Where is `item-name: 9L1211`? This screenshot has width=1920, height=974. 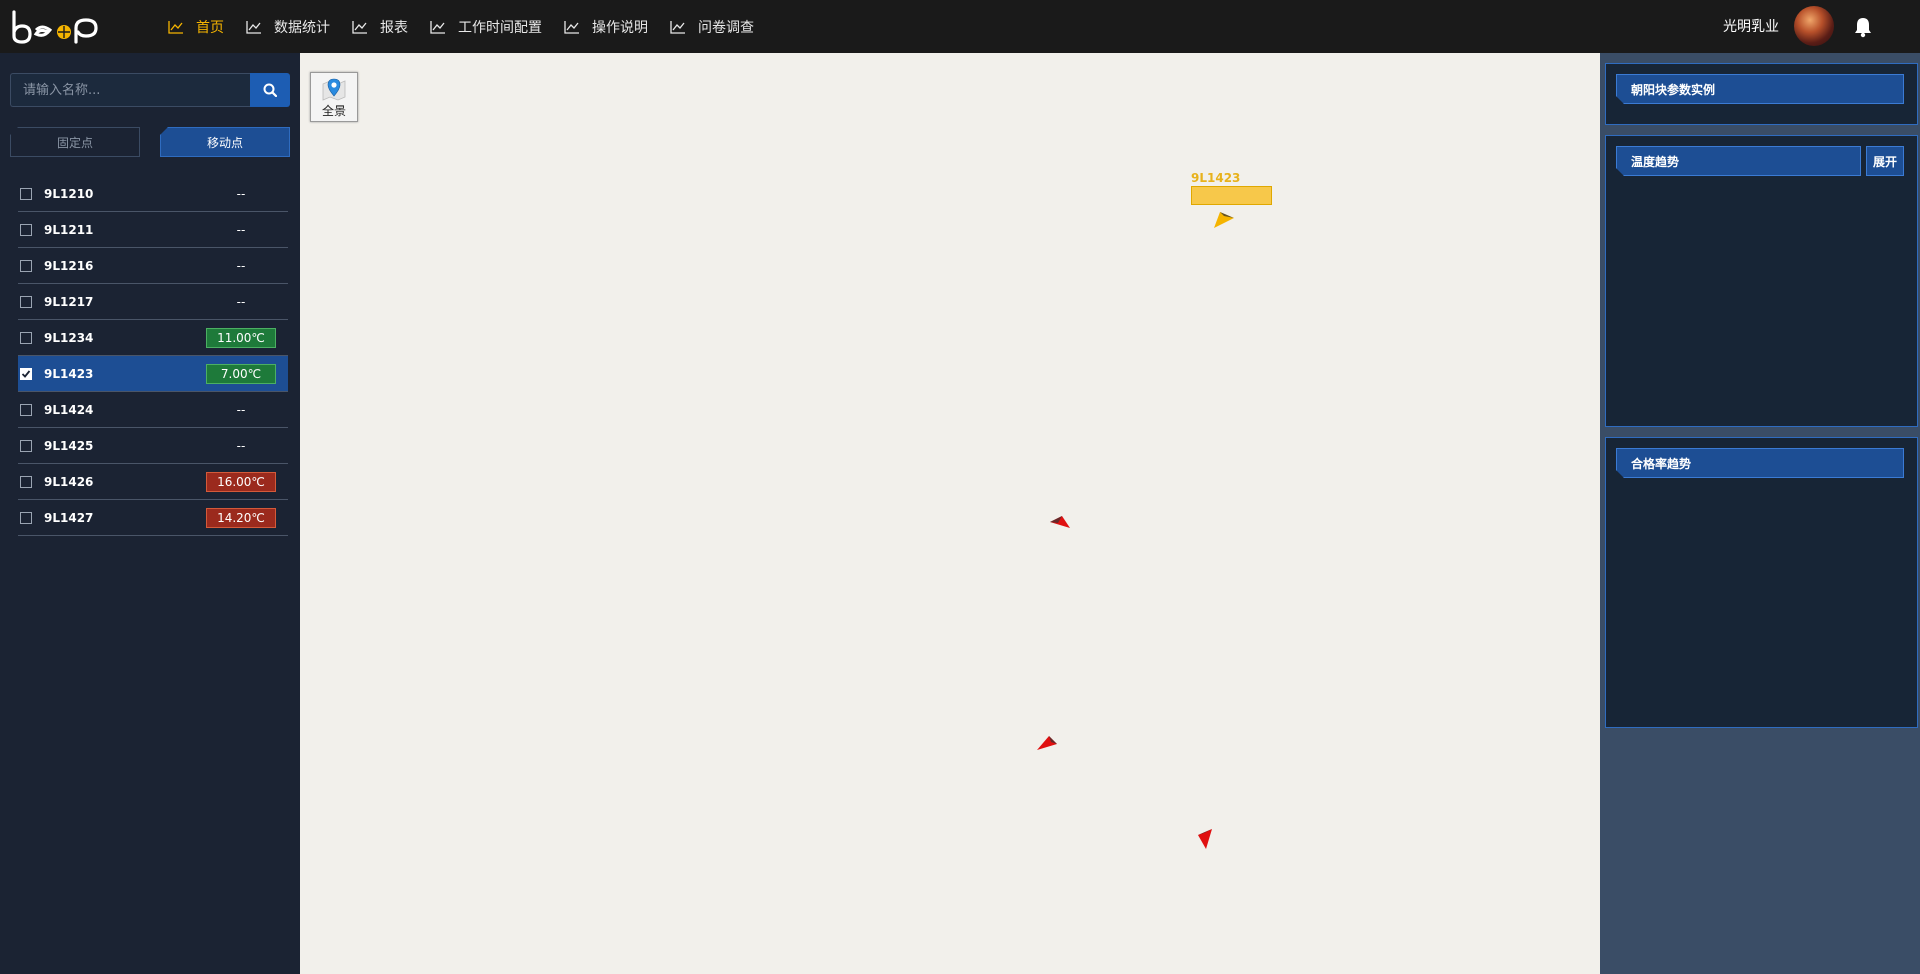 item-name: 9L1211 is located at coordinates (69, 229).